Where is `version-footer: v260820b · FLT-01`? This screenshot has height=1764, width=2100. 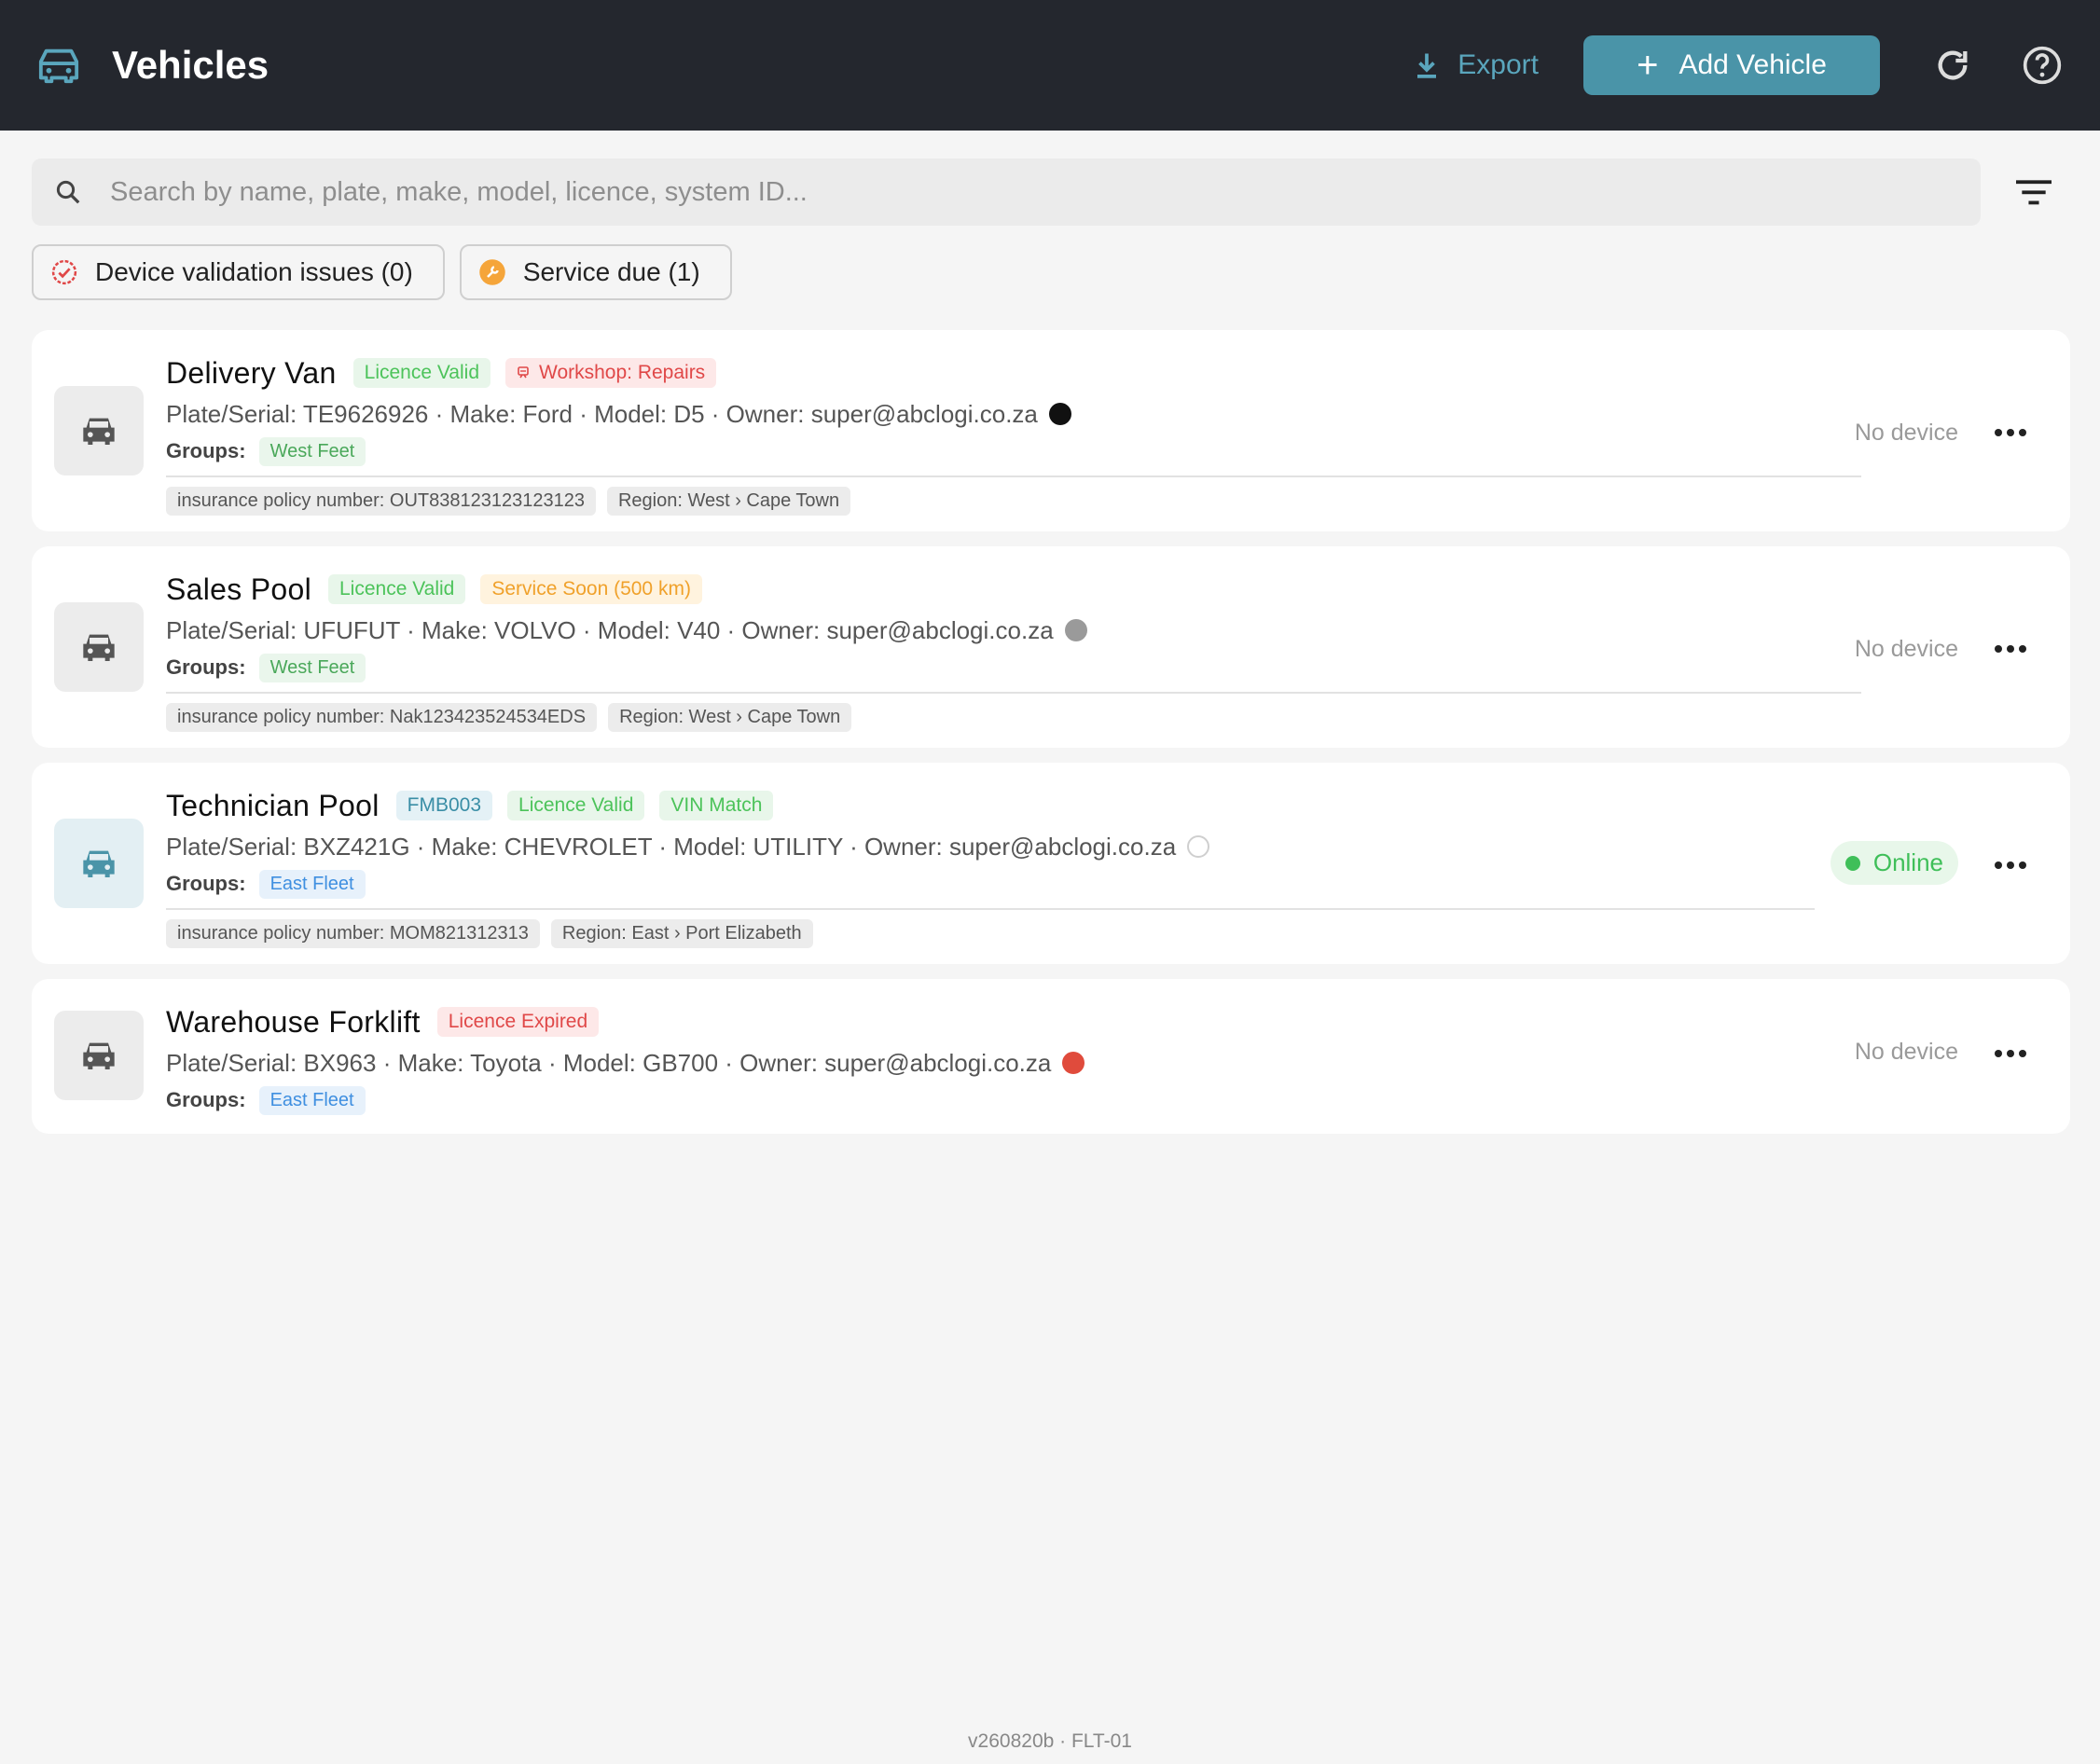
version-footer: v260820b · FLT-01 is located at coordinates (1050, 1741).